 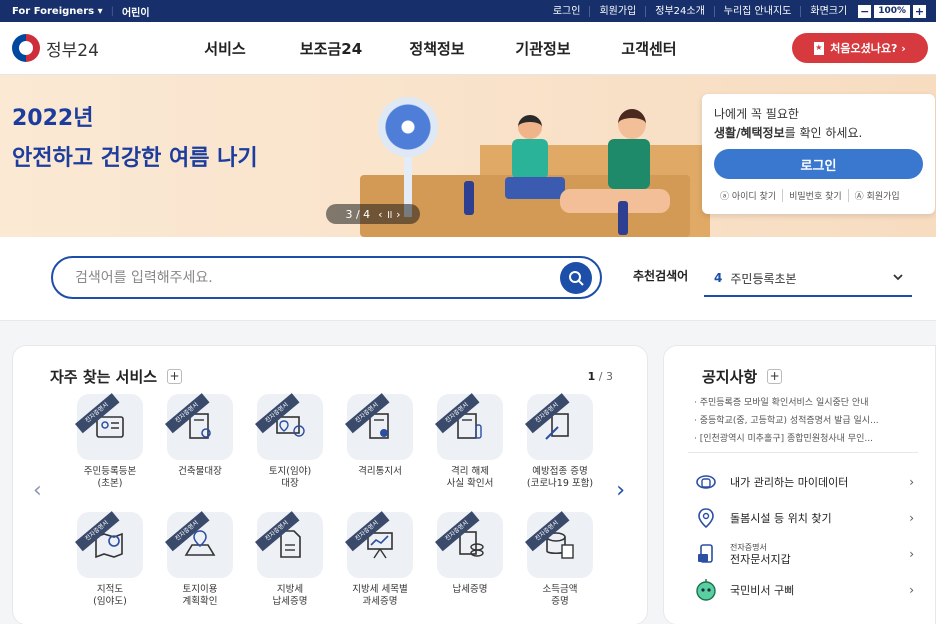 What do you see at coordinates (72, 50) in the screenshot?
I see `logo-text: 정부24` at bounding box center [72, 50].